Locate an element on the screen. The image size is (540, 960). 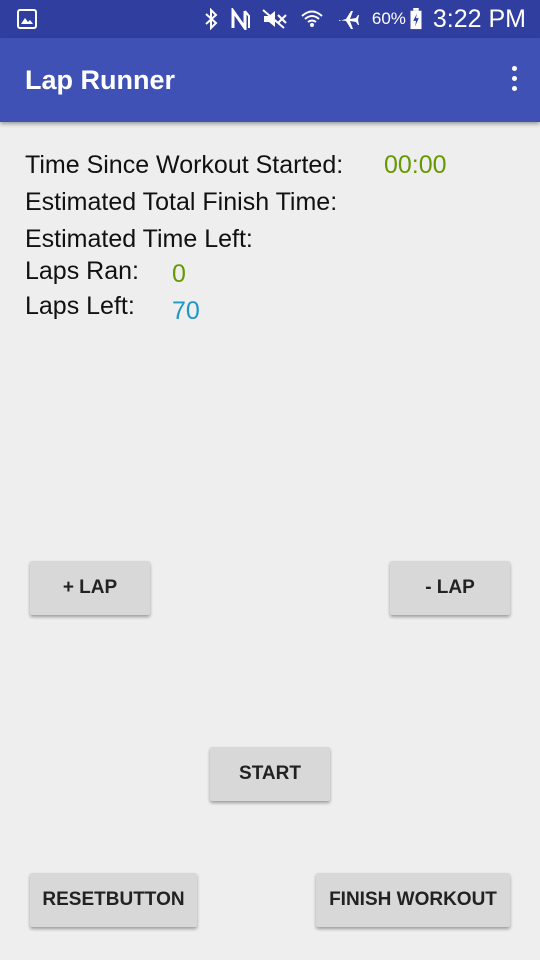
status-bar: 60% 3:22 PM is located at coordinates (270, 19).